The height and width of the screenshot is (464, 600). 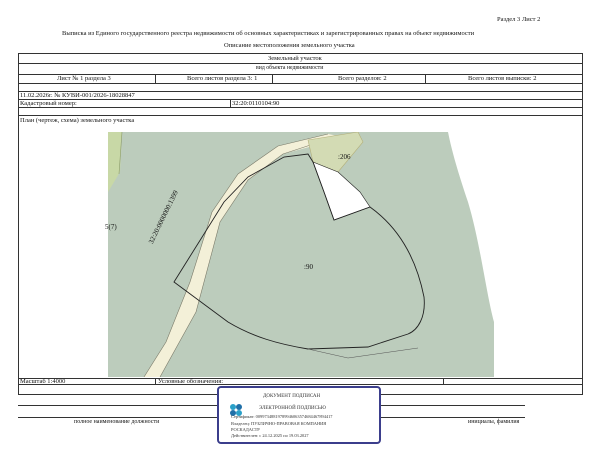 What do you see at coordinates (191, 381) in the screenshot?
I see `legend-label: Условные обозначения:` at bounding box center [191, 381].